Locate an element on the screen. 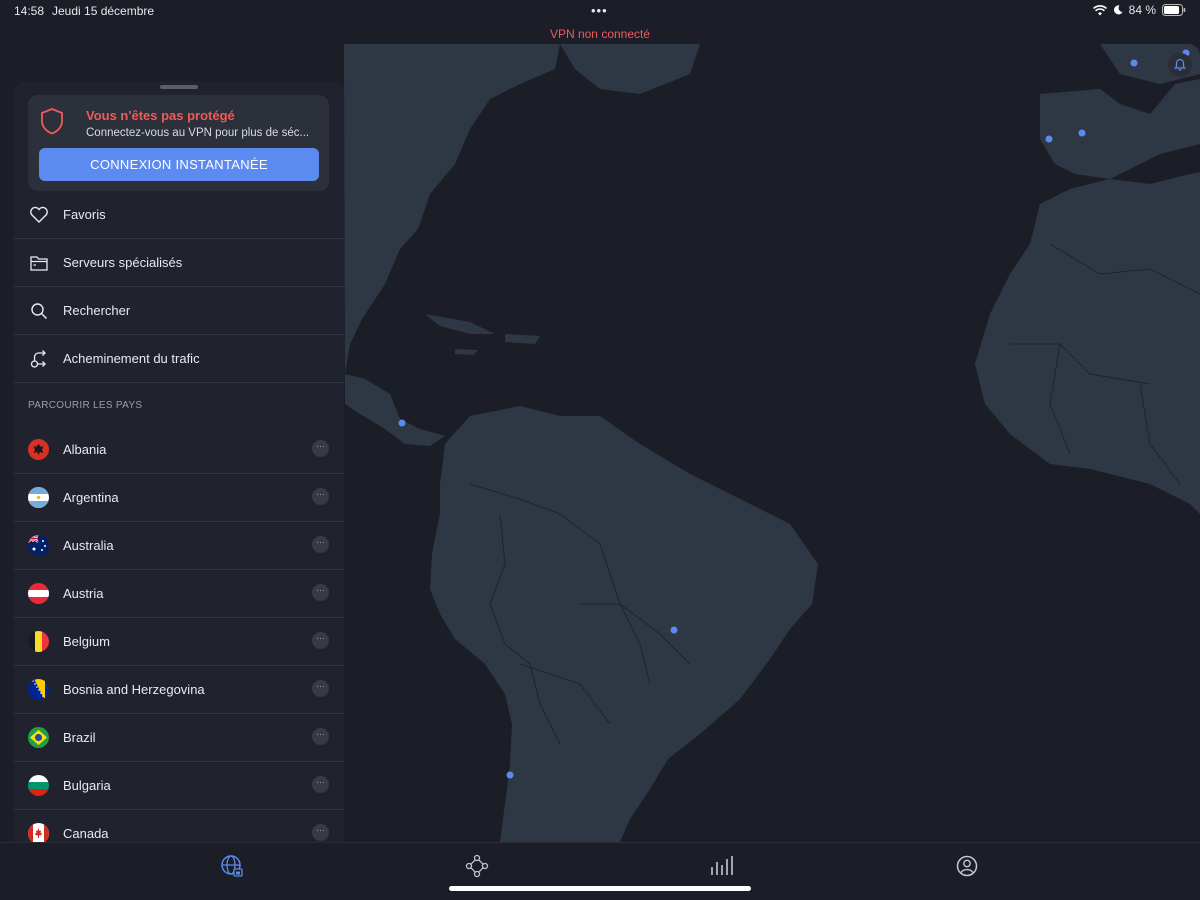 Image resolution: width=1200 pixels, height=900 pixels. heart-icon is located at coordinates (39, 214).